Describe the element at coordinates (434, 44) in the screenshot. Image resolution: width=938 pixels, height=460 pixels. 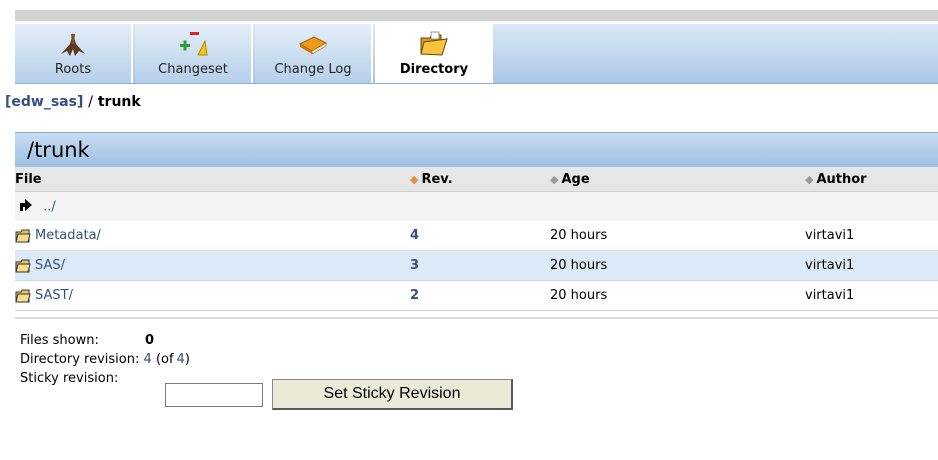
I see `folder-open-icon` at that location.